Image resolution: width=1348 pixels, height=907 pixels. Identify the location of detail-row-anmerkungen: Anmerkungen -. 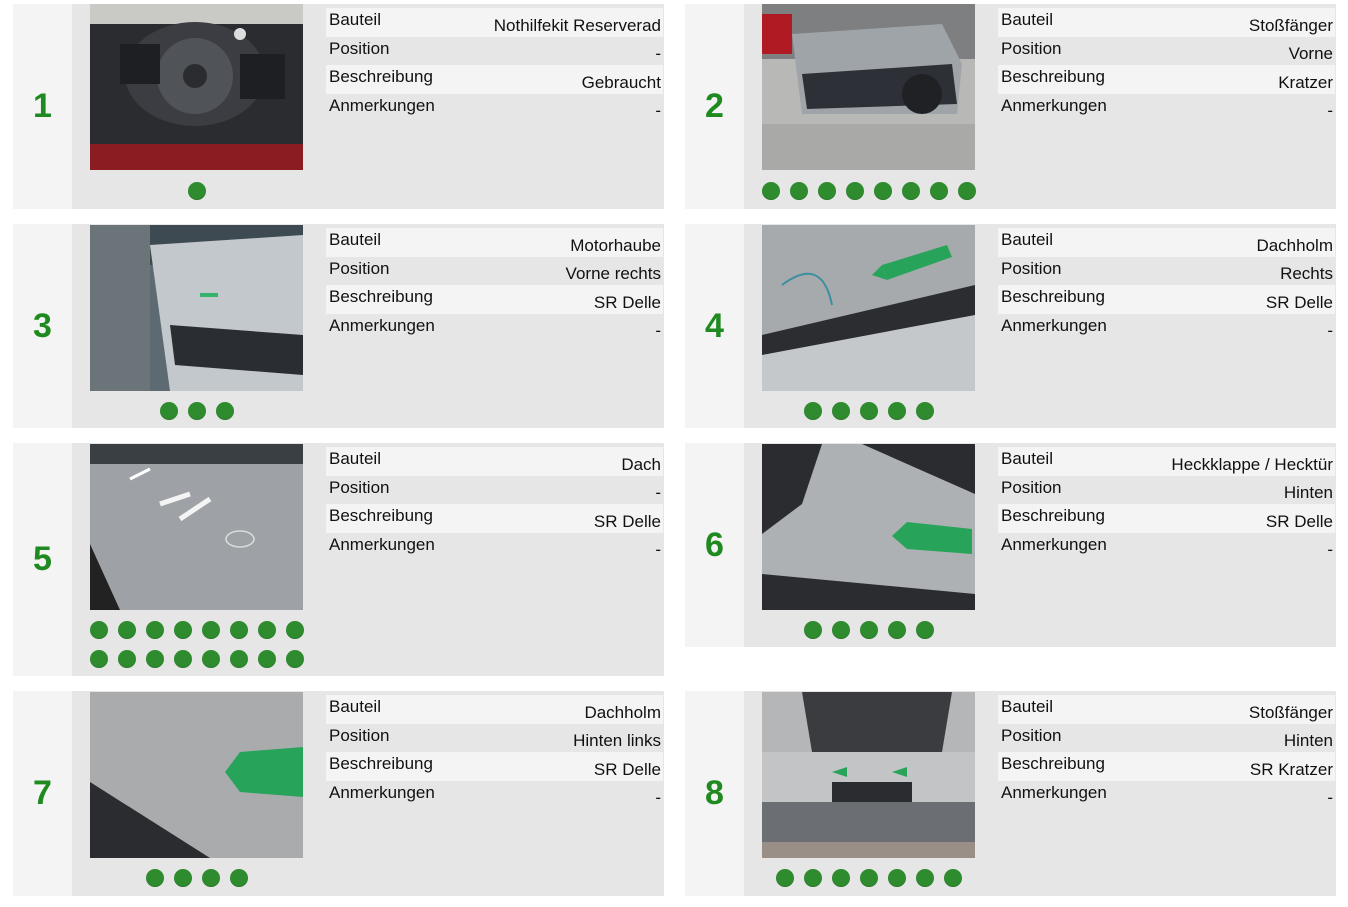
(494, 328).